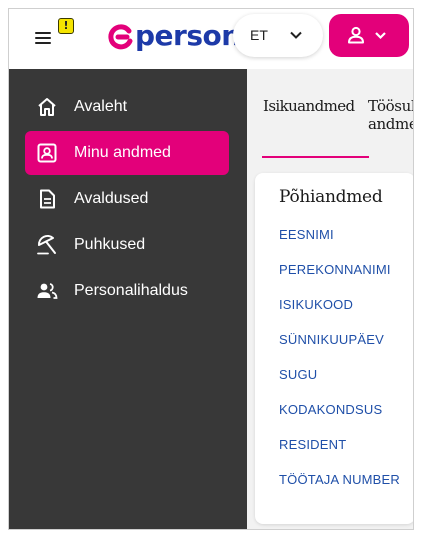 The image size is (423, 558). Describe the element at coordinates (122, 152) in the screenshot. I see `sidebar-item-label: Minu andmed` at that location.